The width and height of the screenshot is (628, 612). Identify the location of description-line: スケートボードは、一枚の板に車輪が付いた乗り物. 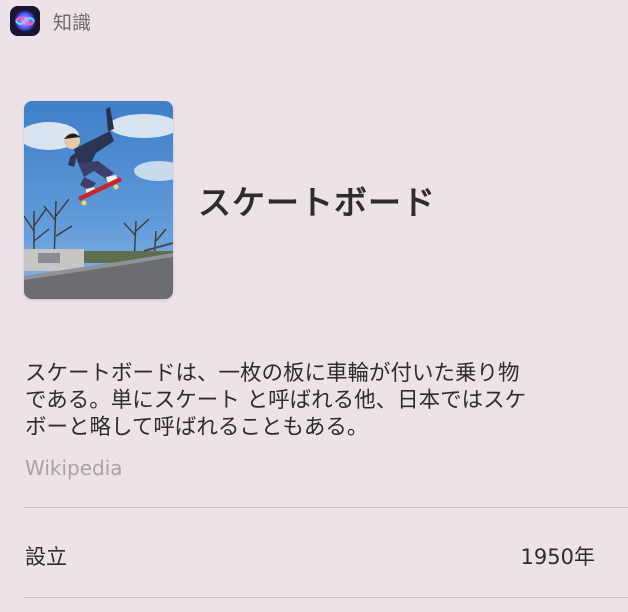
(272, 373).